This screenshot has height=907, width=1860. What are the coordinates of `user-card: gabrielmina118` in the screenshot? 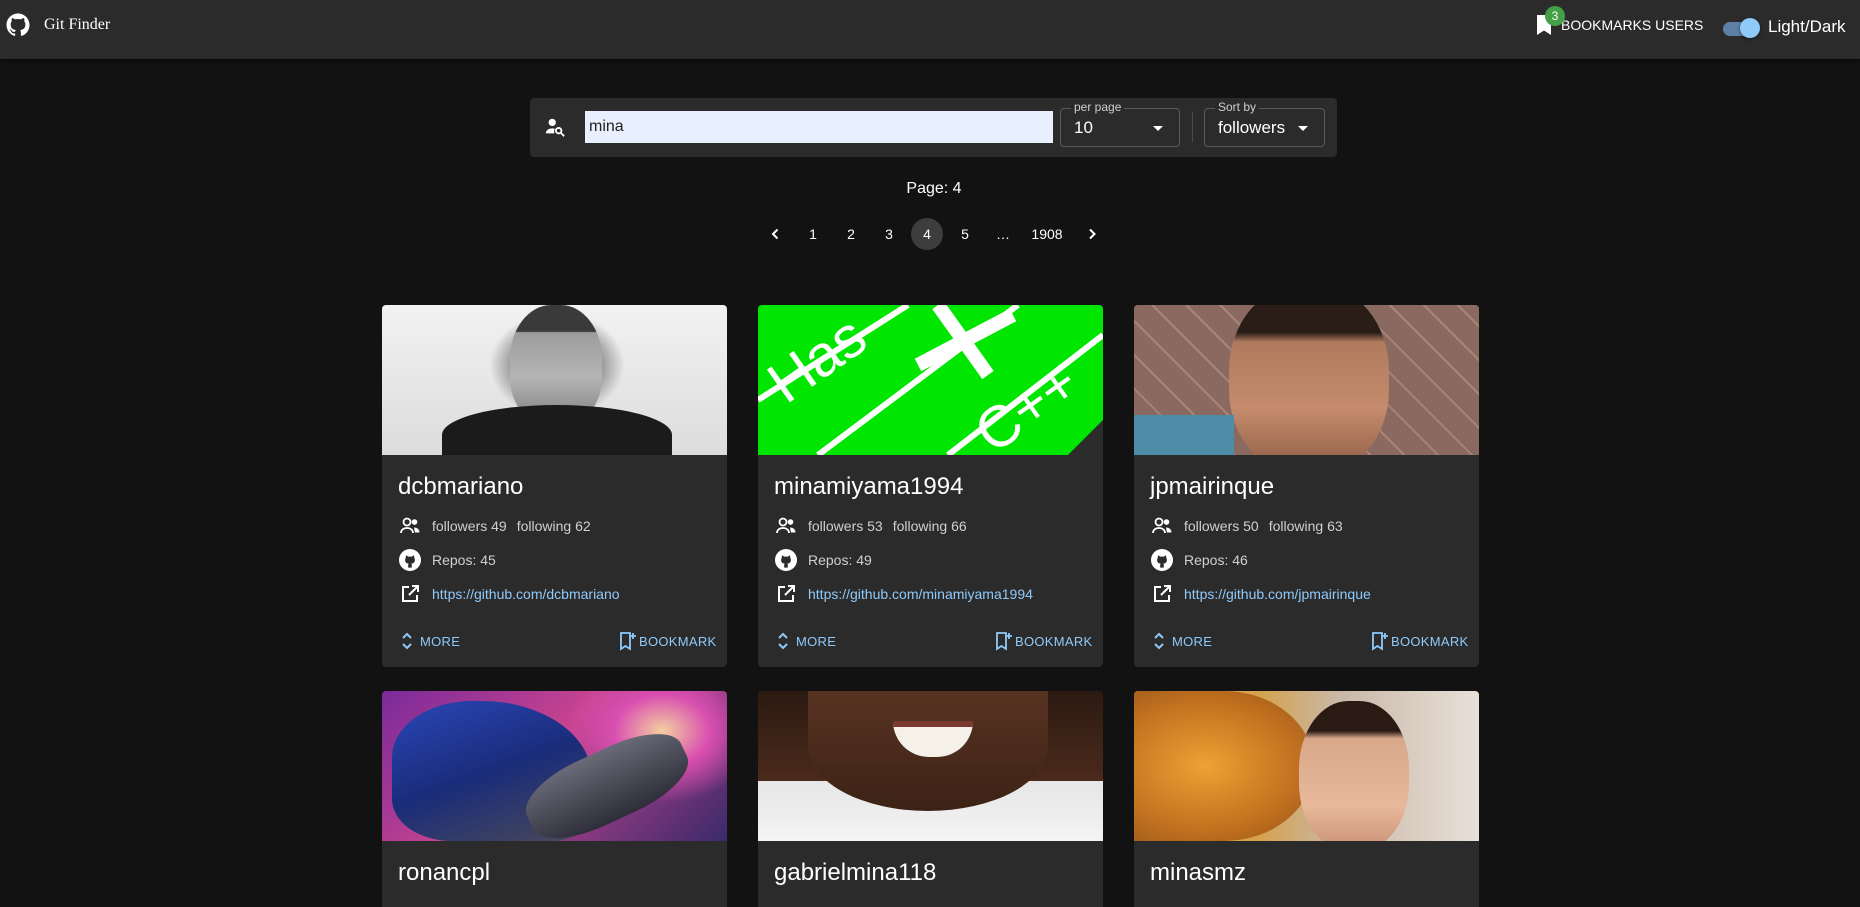 It's located at (930, 799).